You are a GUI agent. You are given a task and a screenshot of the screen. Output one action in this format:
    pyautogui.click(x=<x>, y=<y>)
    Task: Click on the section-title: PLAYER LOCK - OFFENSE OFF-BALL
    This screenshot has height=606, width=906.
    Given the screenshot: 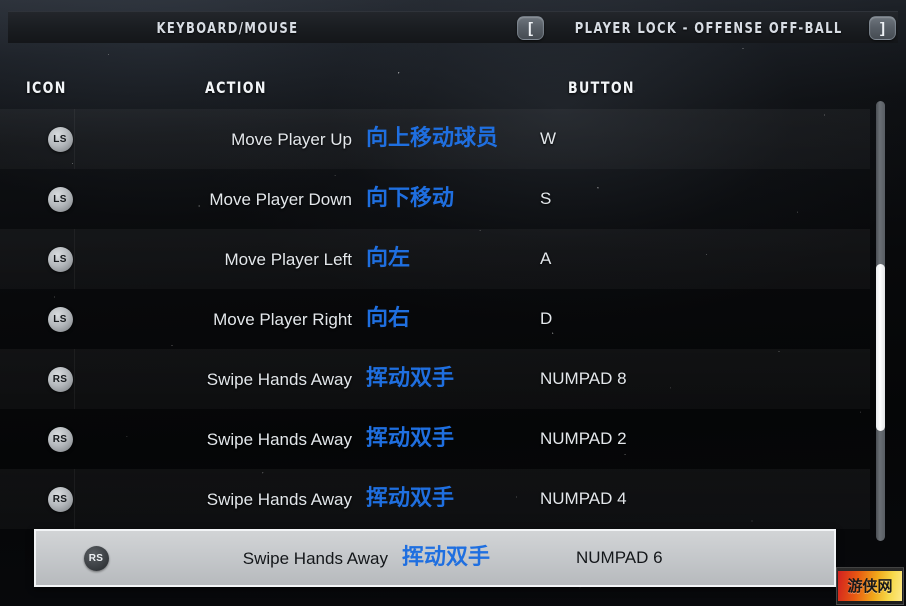 What is the action you would take?
    pyautogui.click(x=708, y=27)
    